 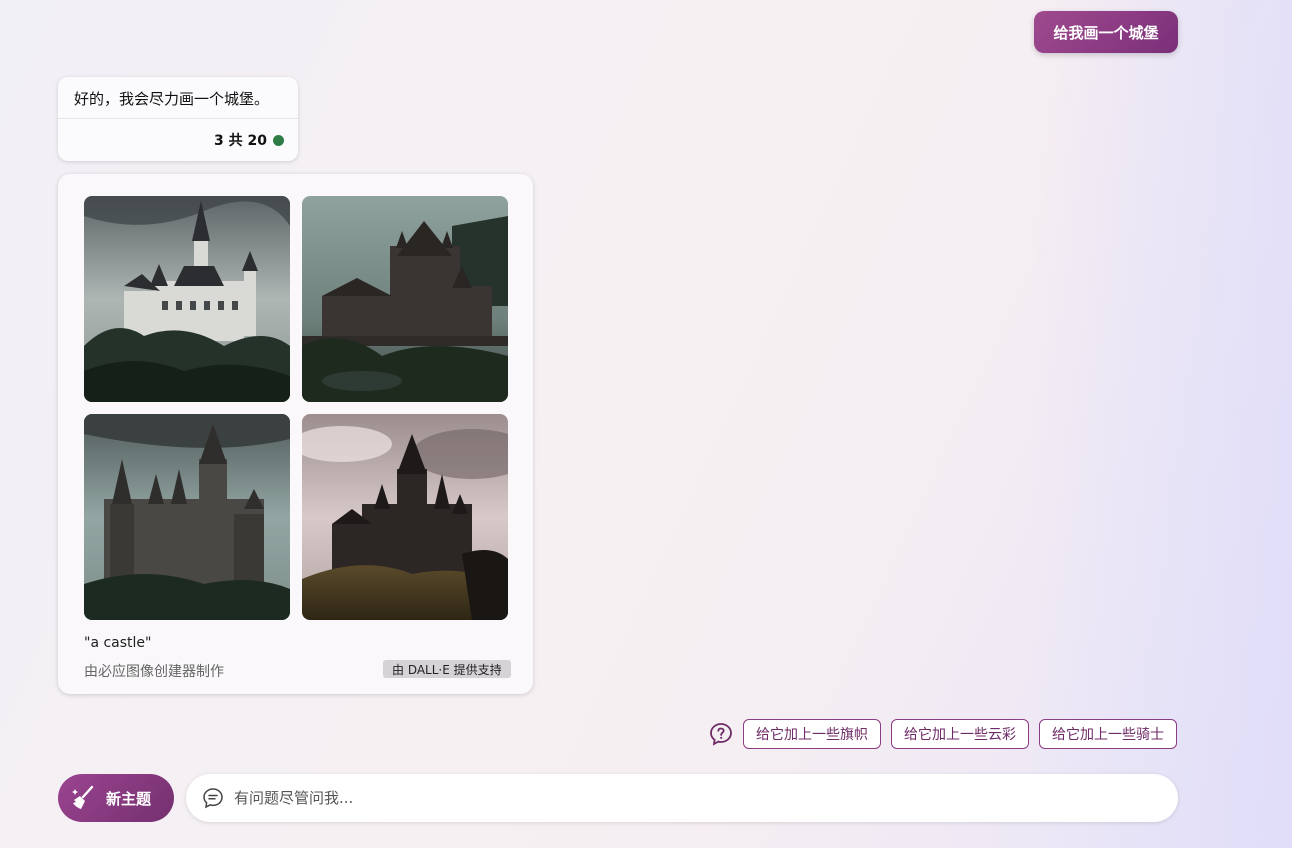 I want to click on dalle-badge: 由 DALL·E 提供支持, so click(x=447, y=669).